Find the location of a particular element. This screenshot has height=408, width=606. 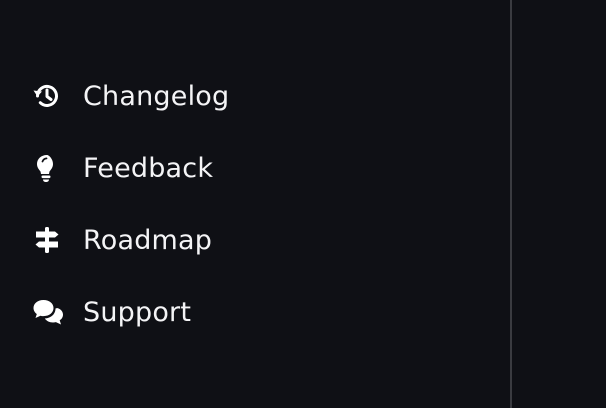

history-icon is located at coordinates (49, 96).